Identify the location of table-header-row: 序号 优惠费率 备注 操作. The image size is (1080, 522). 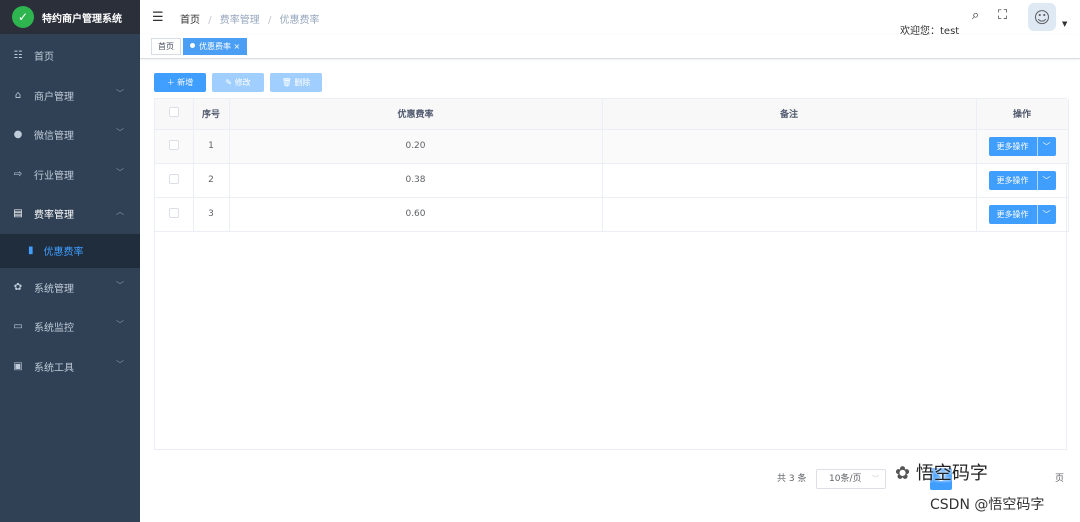
(612, 114).